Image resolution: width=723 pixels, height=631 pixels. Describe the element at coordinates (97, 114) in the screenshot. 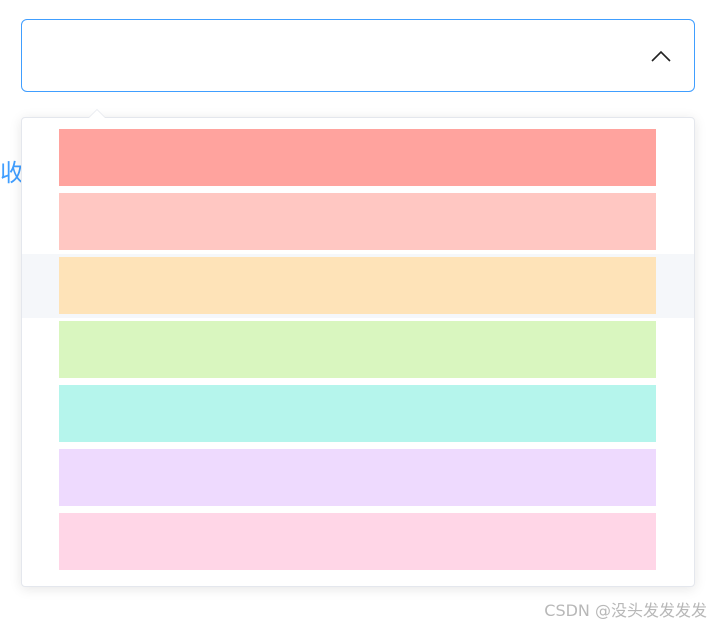

I see `dropdown-arrow` at that location.